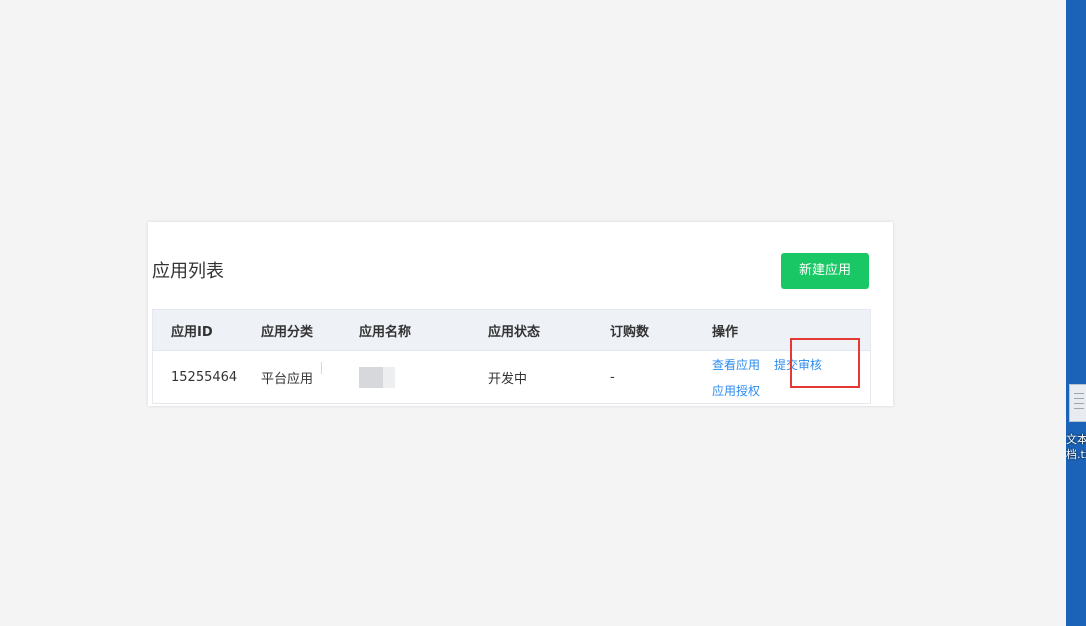 This screenshot has width=1086, height=626. I want to click on column-header-actions: 操作, so click(791, 330).